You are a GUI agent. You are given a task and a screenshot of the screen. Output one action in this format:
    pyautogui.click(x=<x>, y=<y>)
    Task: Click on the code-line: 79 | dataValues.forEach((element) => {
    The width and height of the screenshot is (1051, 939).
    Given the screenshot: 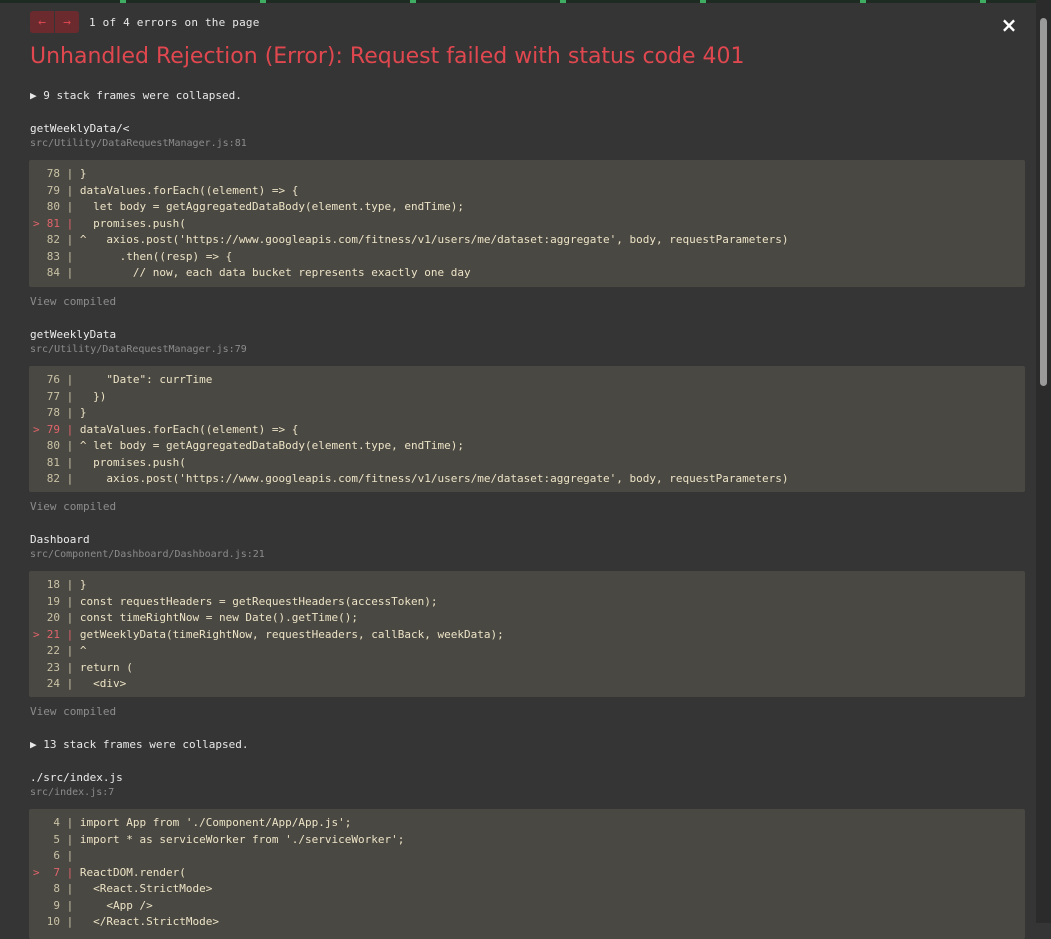 What is the action you would take?
    pyautogui.click(x=527, y=191)
    